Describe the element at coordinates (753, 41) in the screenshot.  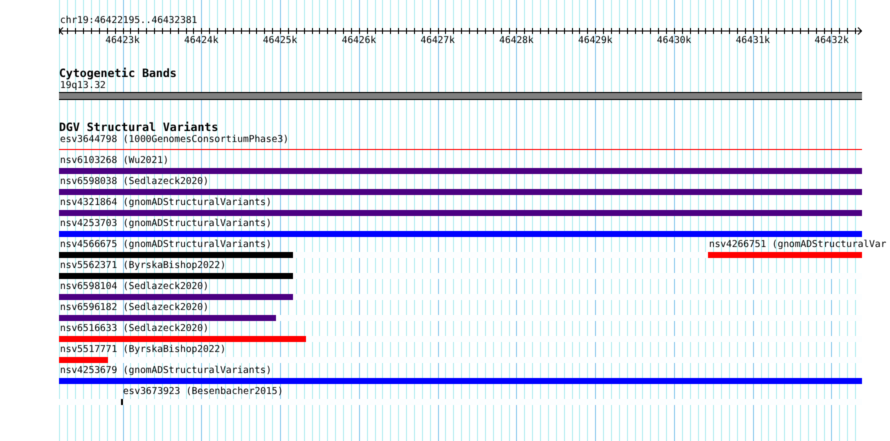
I see `tick-label: 46431k` at that location.